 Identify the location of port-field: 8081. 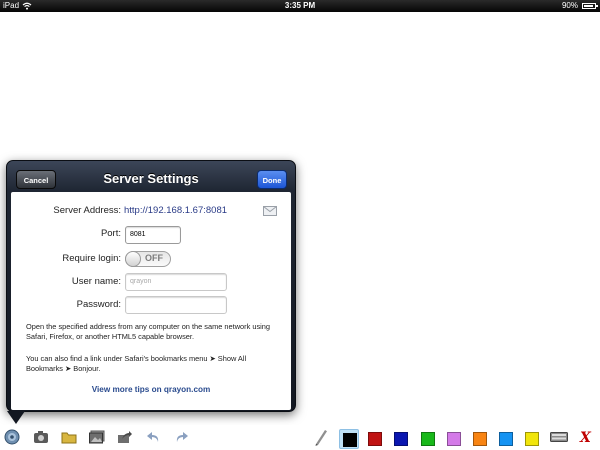
(153, 235).